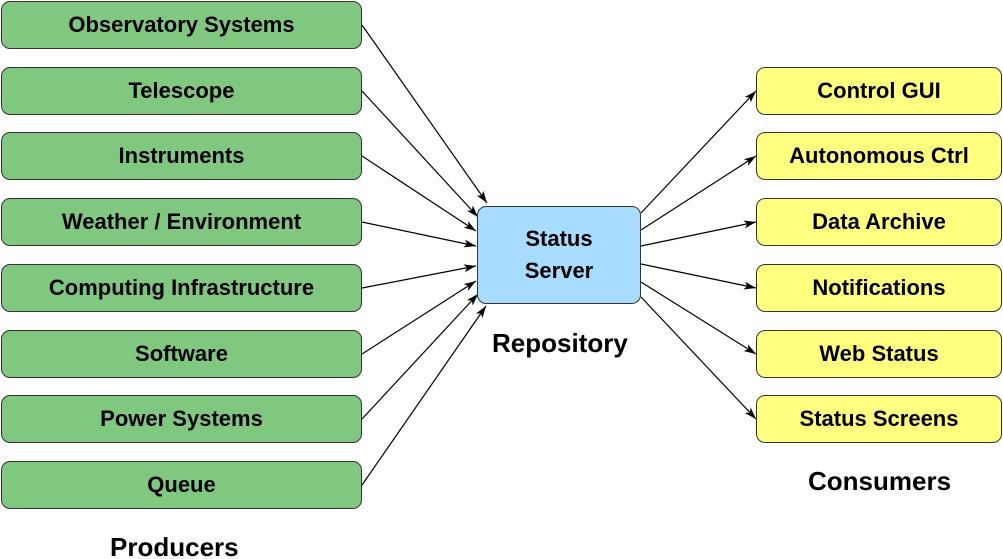 This screenshot has width=1003, height=559. What do you see at coordinates (560, 343) in the screenshot?
I see `repository-label: Repository` at bounding box center [560, 343].